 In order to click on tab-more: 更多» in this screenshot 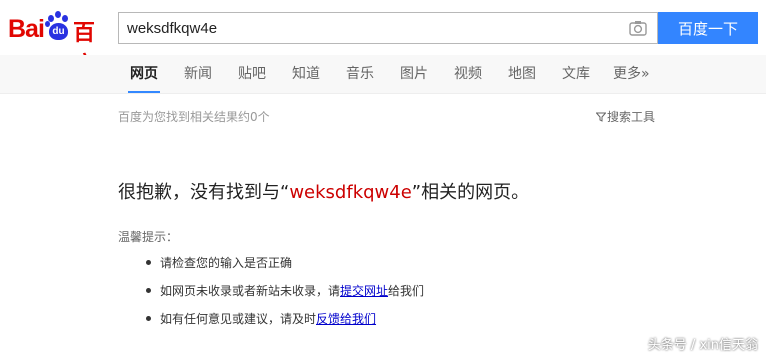, I will do `click(631, 74)`.